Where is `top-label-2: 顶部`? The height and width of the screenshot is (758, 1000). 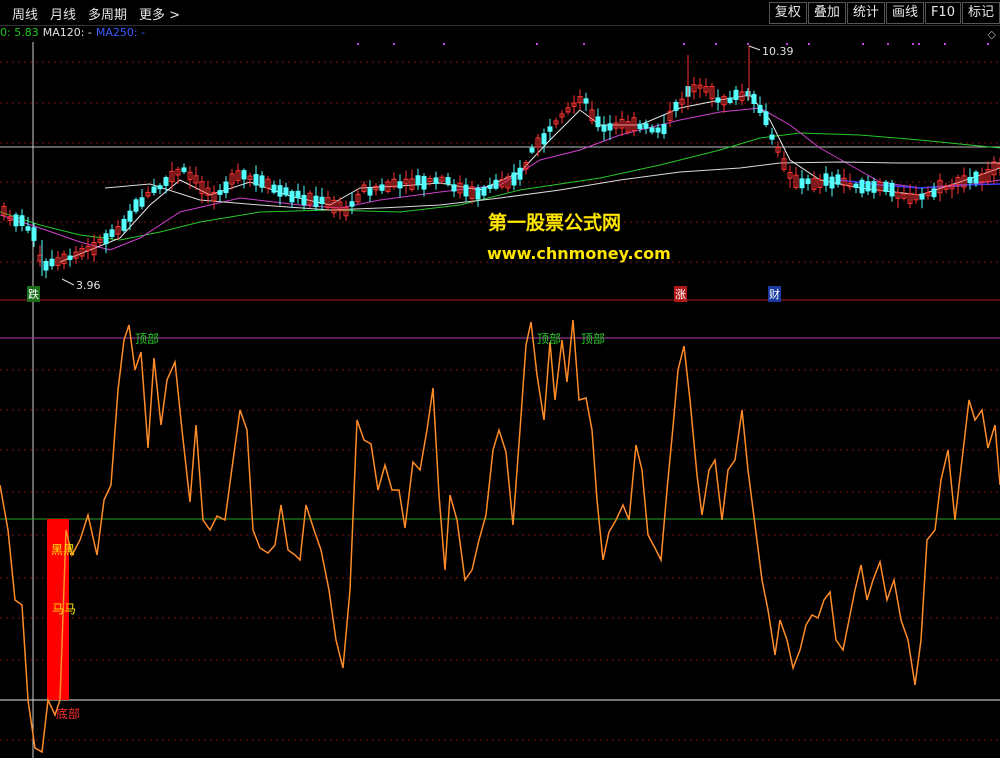 top-label-2: 顶部 is located at coordinates (549, 339).